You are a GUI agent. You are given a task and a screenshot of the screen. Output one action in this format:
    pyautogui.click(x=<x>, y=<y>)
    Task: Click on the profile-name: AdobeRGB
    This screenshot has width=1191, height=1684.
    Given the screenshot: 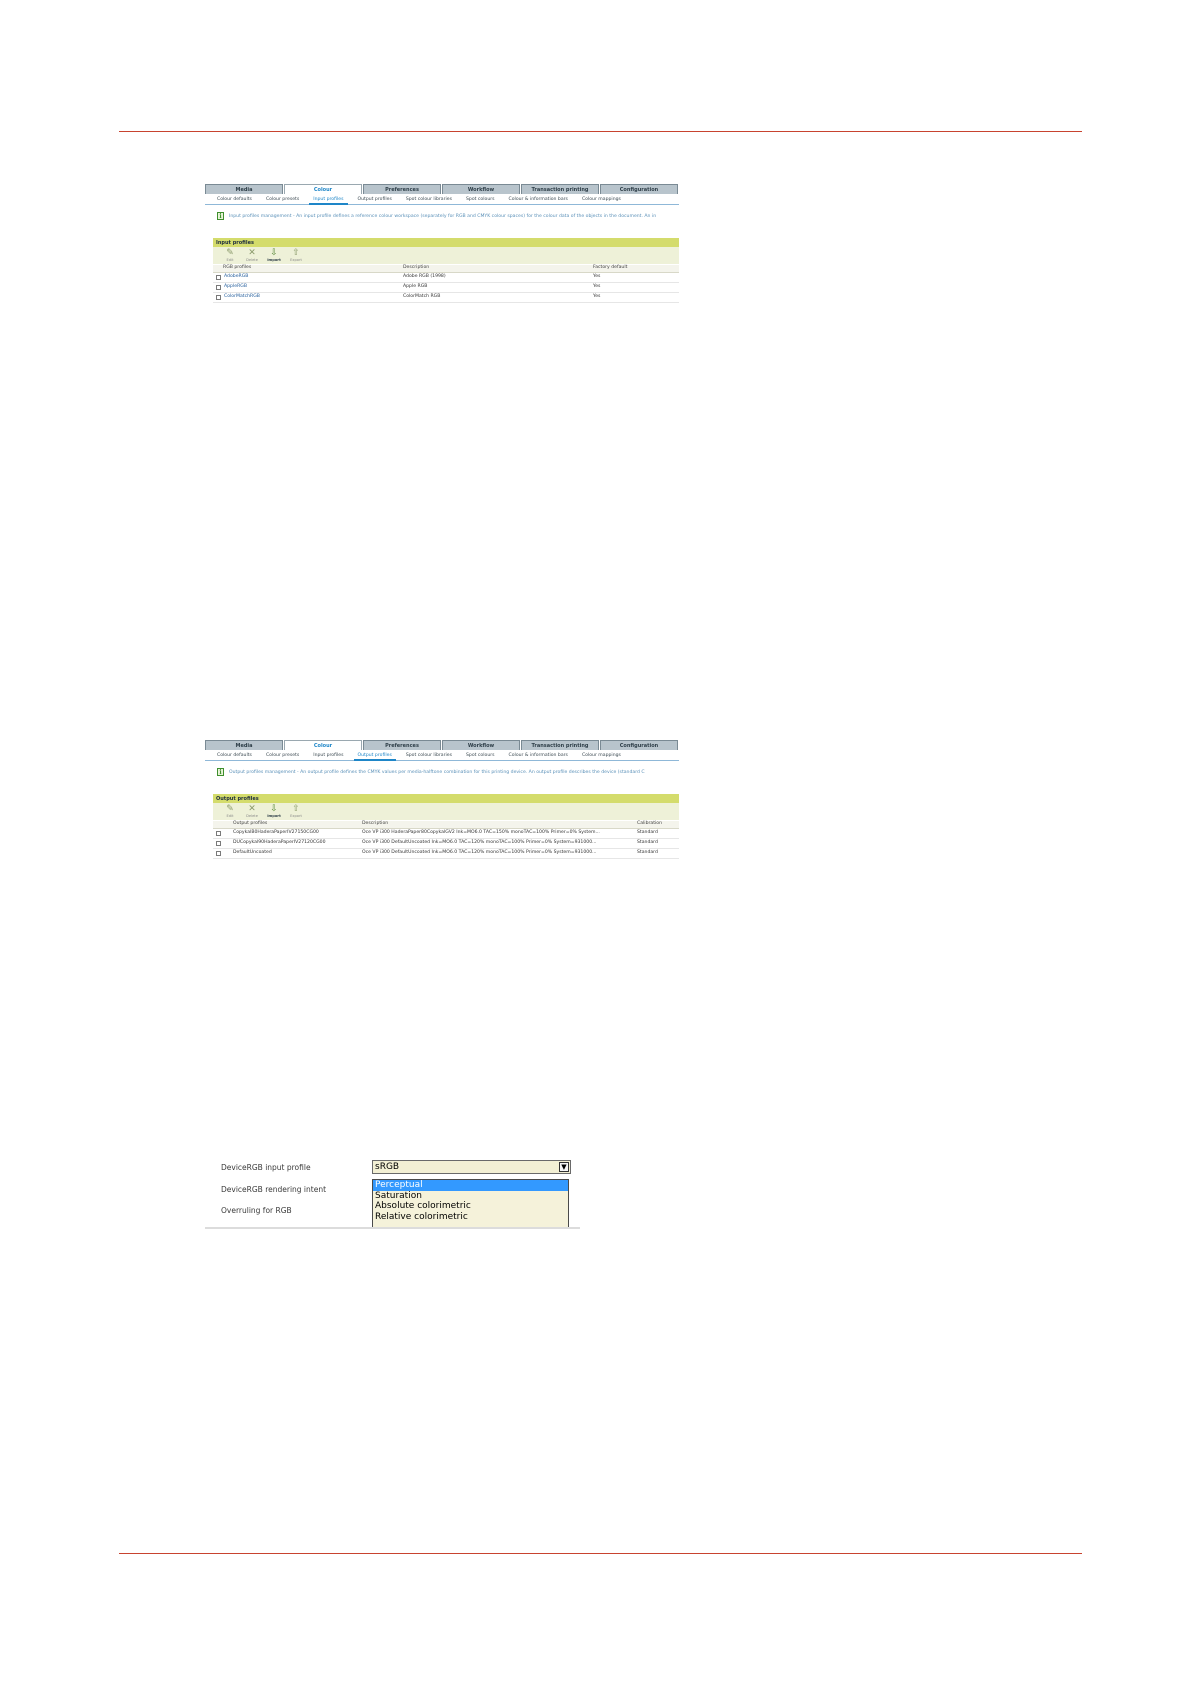 What is the action you would take?
    pyautogui.click(x=236, y=276)
    